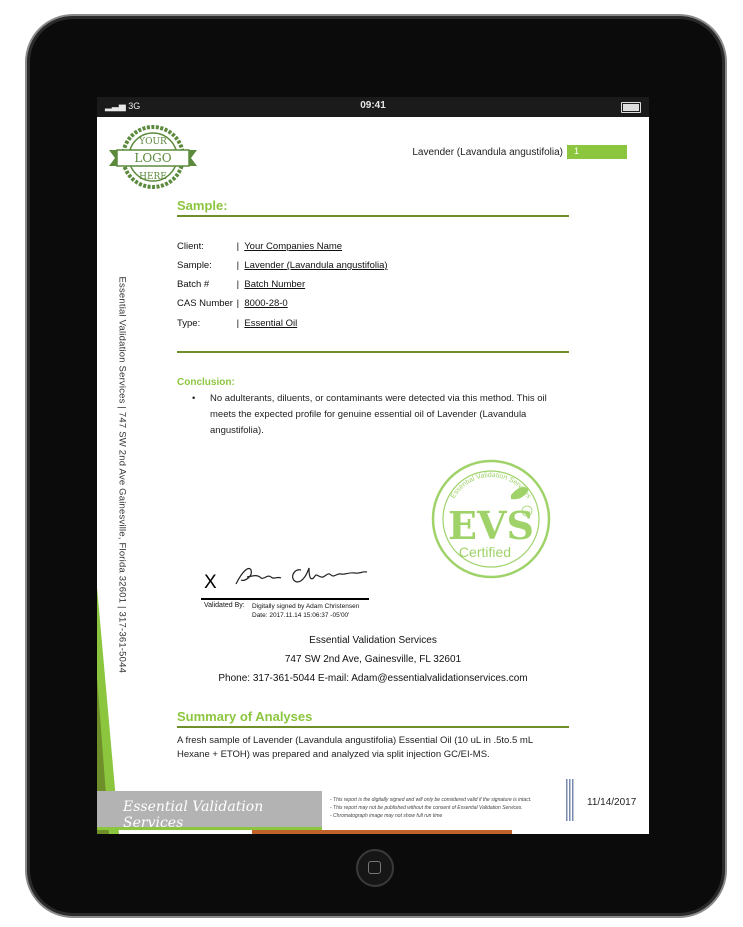 This screenshot has height=927, width=743. I want to click on signature-line, so click(285, 599).